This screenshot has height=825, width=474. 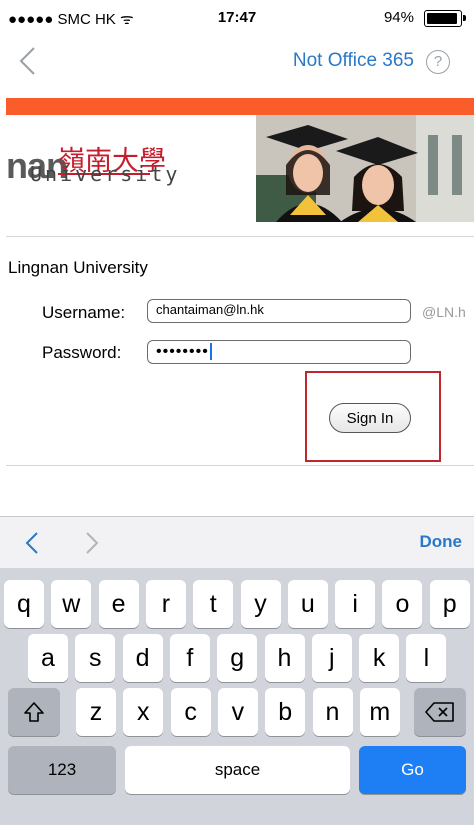 What do you see at coordinates (279, 311) in the screenshot?
I see `username-field: chantaiman@ln.hk` at bounding box center [279, 311].